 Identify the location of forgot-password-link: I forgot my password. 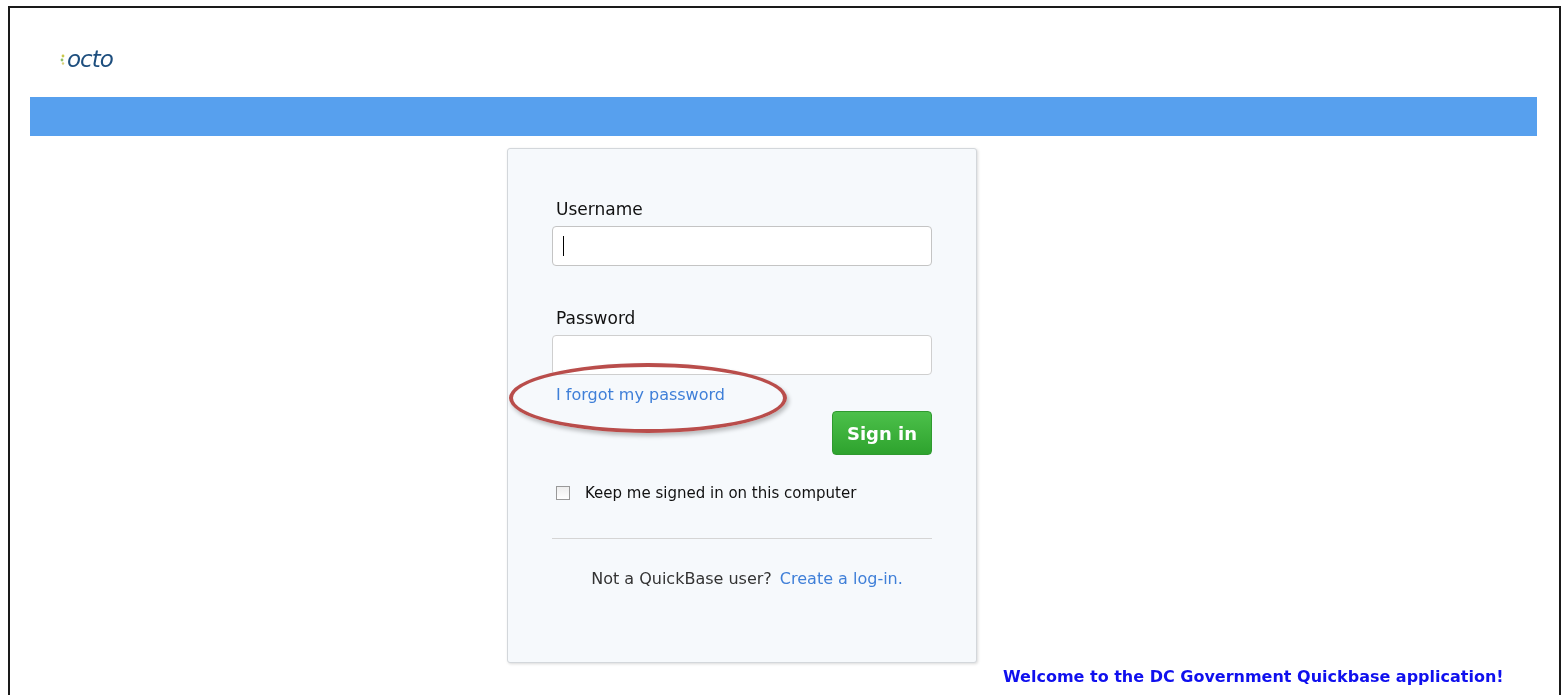
(640, 394).